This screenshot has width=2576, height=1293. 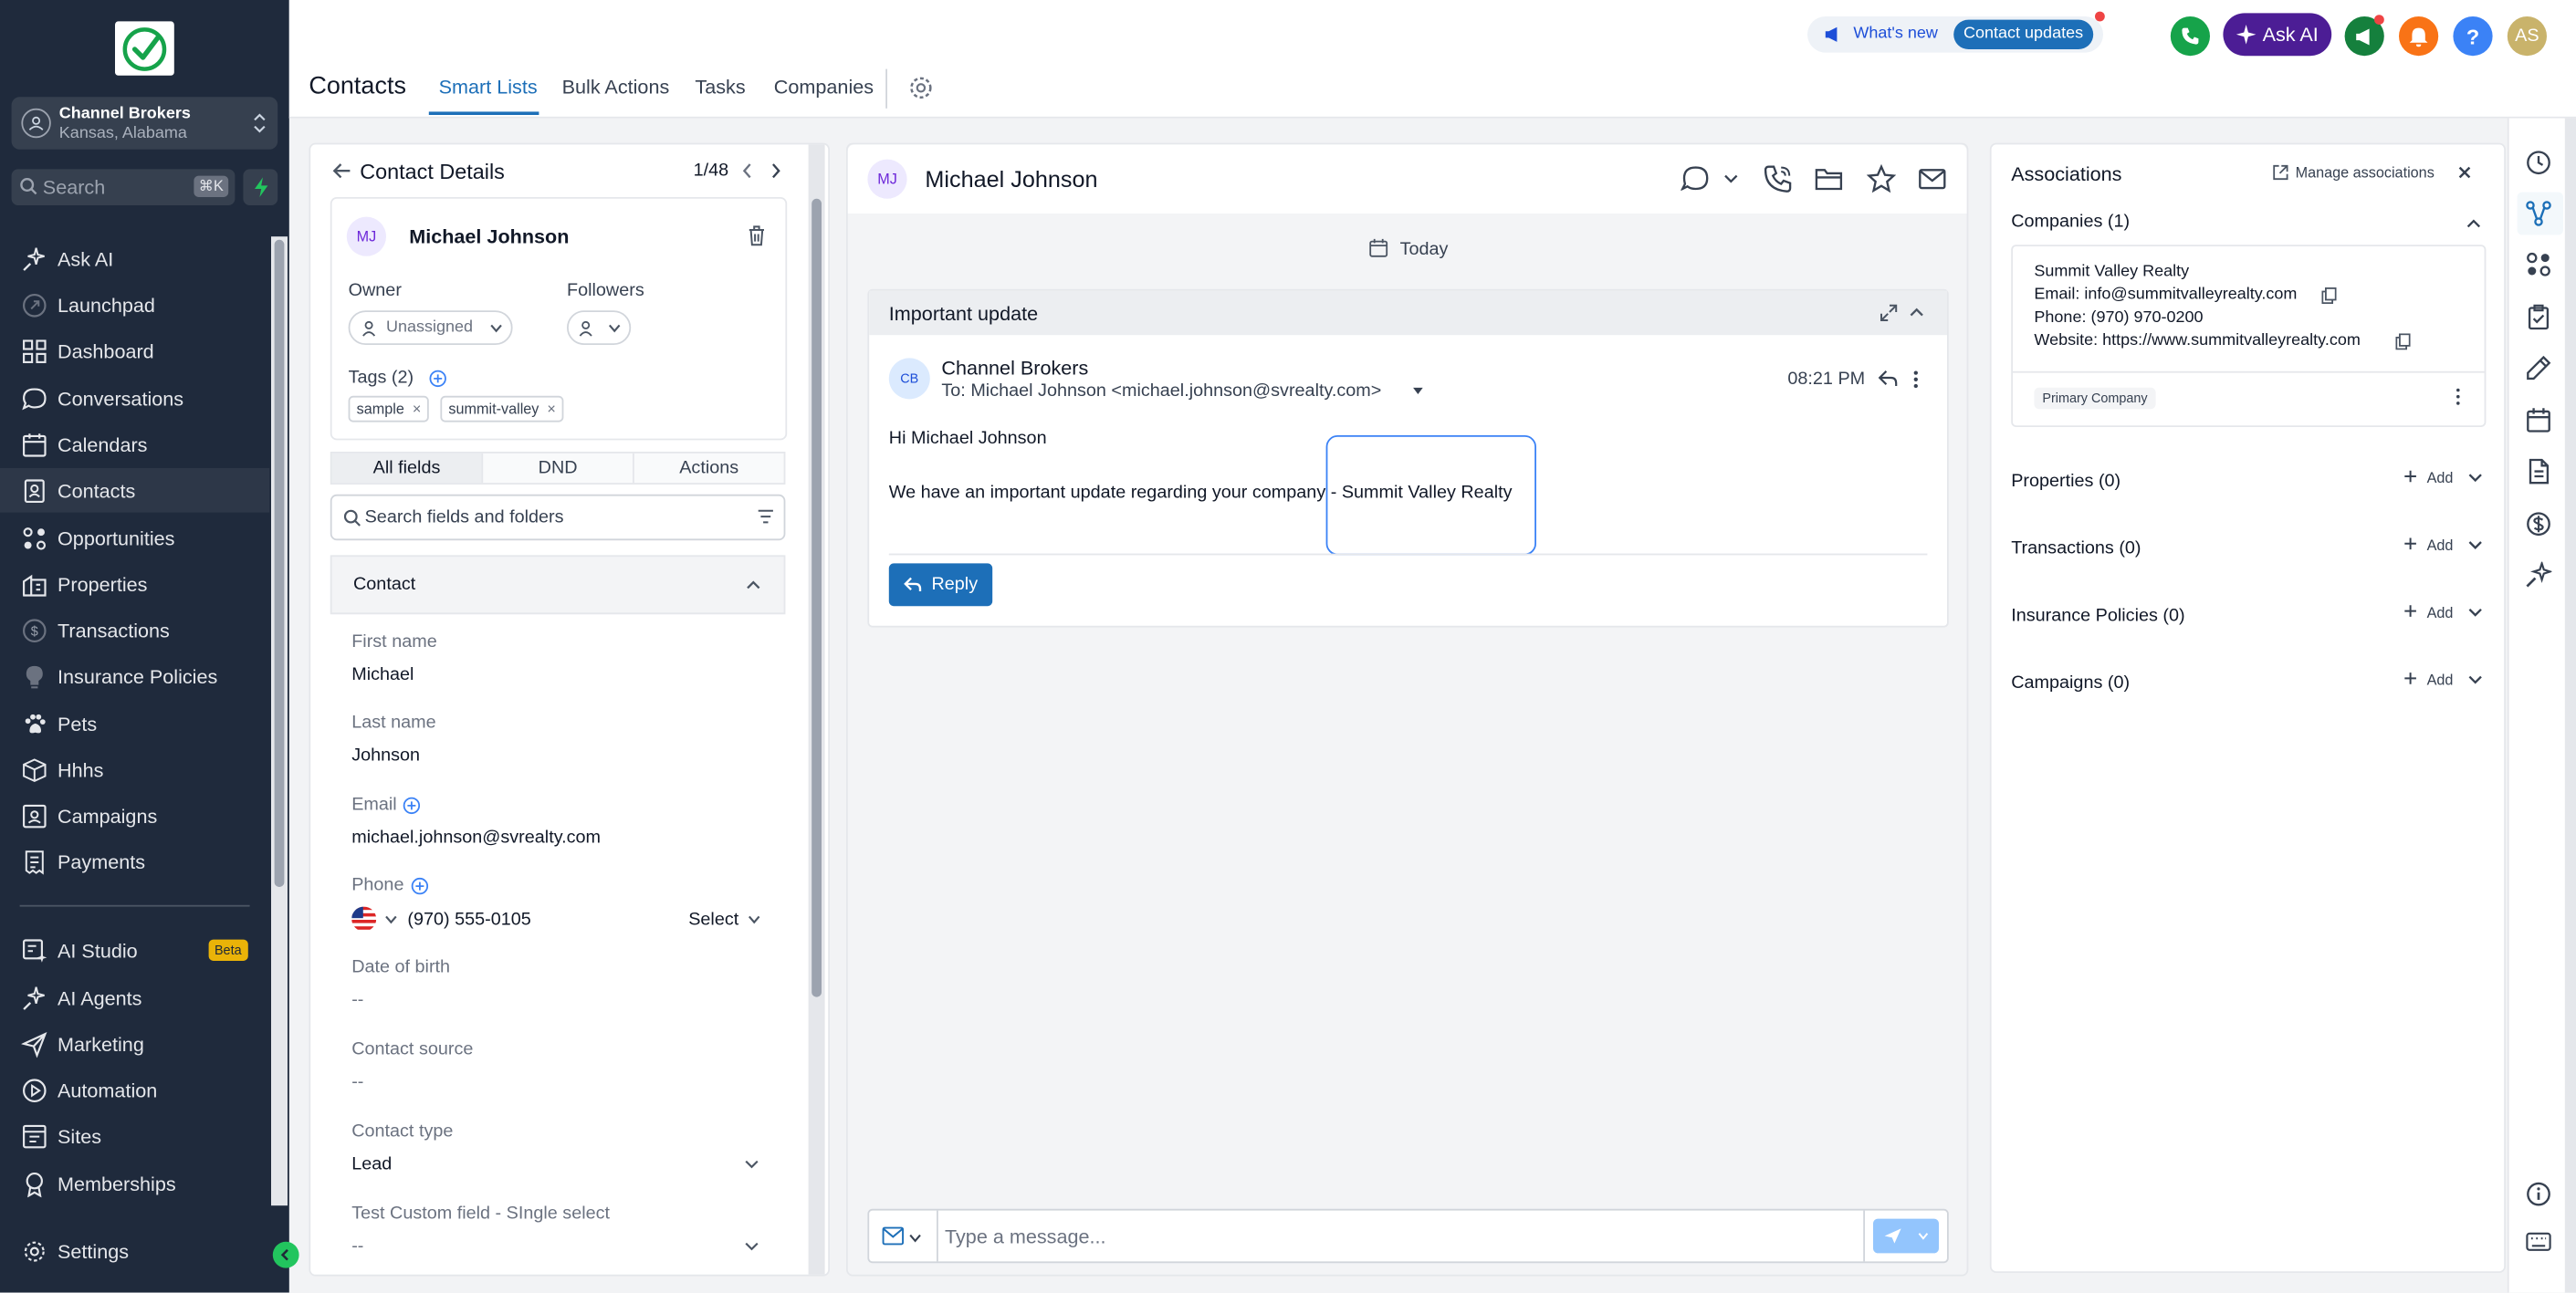 I want to click on send-button, so click(x=1906, y=1236).